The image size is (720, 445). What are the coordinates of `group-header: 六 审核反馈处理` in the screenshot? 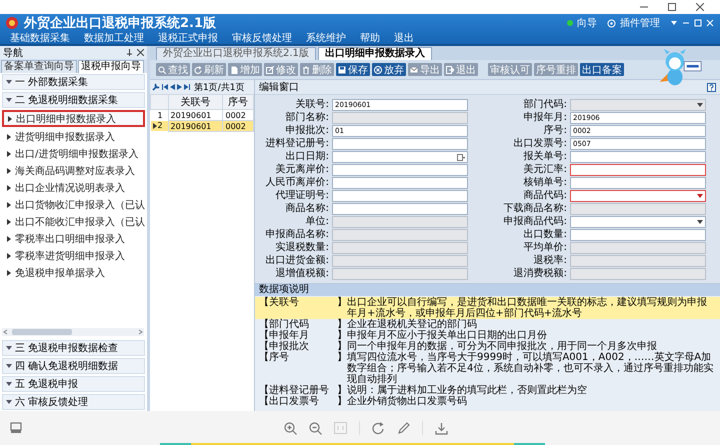 It's located at (73, 402).